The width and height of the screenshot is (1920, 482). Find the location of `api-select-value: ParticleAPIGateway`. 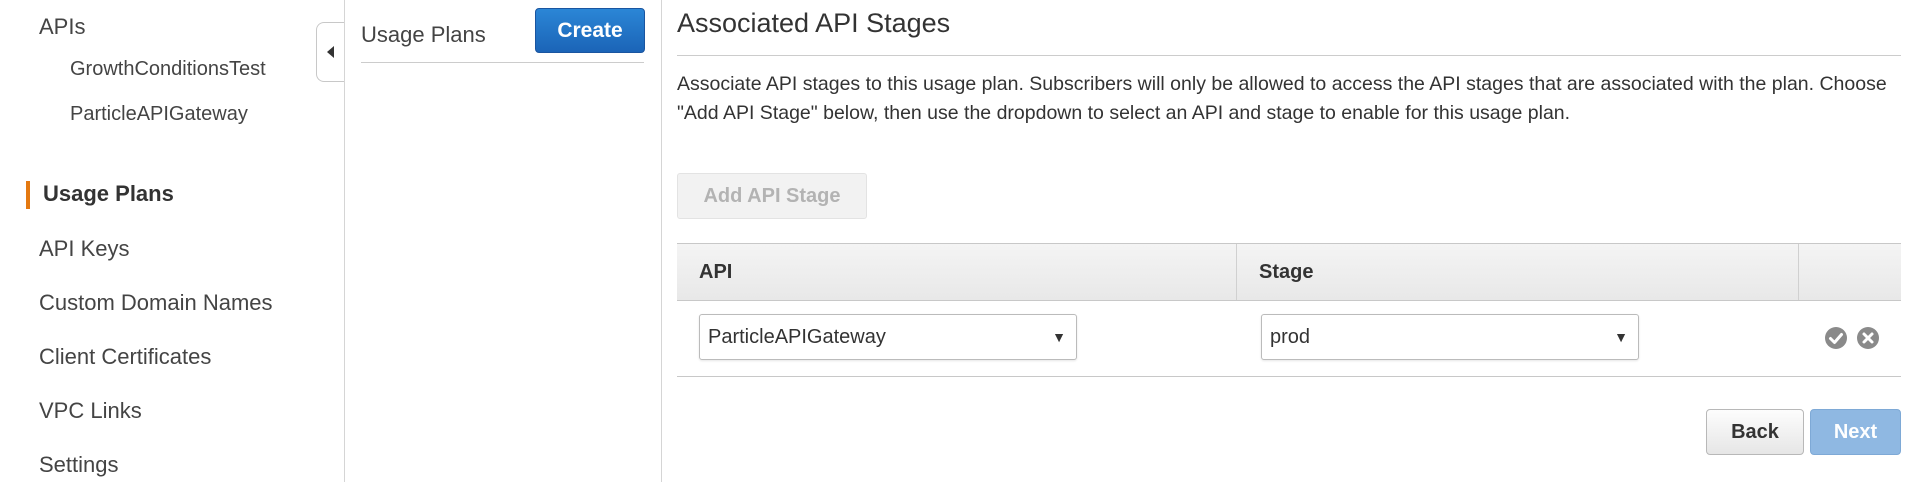

api-select-value: ParticleAPIGateway is located at coordinates (797, 337).